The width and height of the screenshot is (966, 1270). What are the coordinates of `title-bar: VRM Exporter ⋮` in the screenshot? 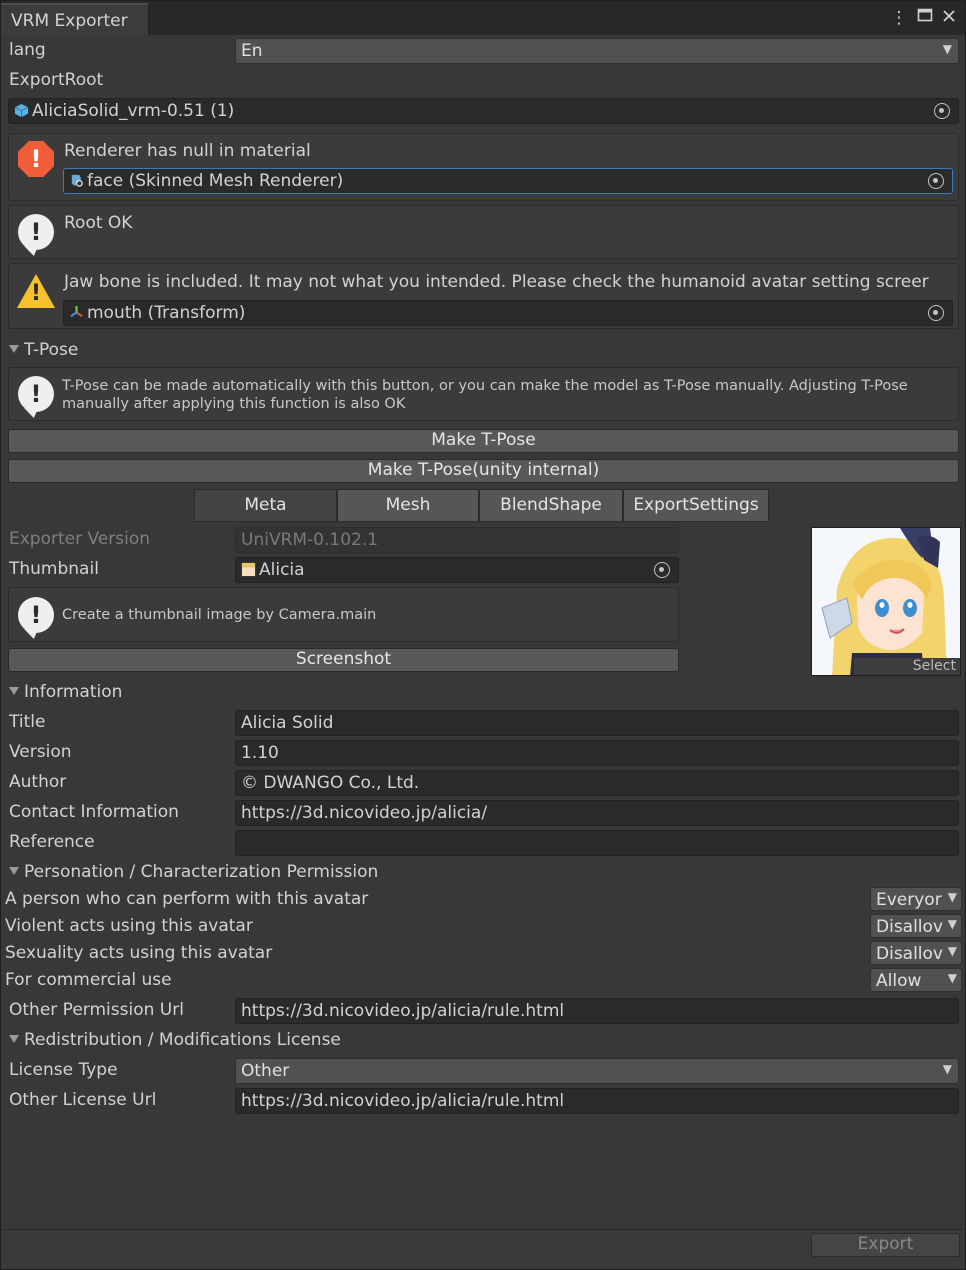 It's located at (483, 18).